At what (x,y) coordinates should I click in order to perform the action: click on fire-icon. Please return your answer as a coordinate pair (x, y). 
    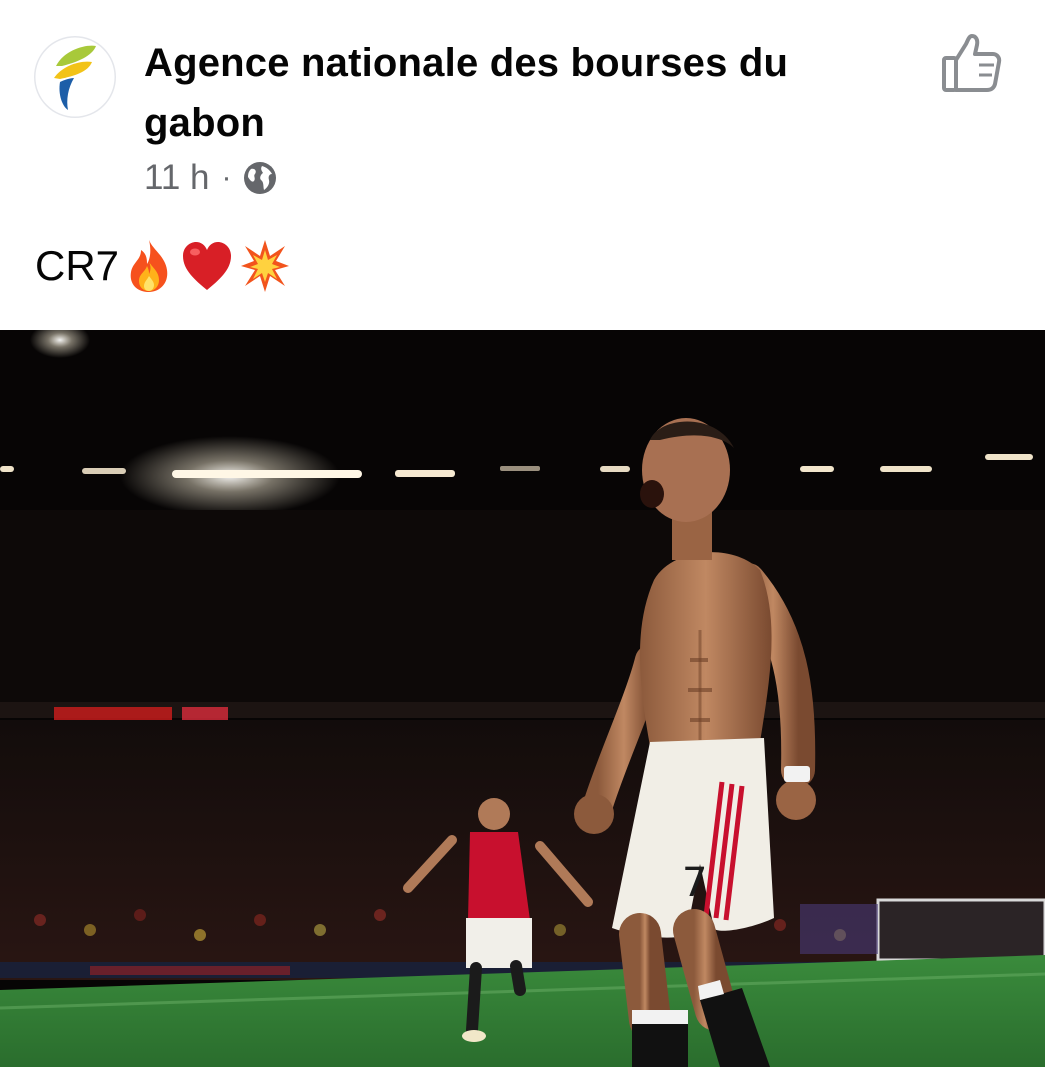
    Looking at the image, I should click on (149, 266).